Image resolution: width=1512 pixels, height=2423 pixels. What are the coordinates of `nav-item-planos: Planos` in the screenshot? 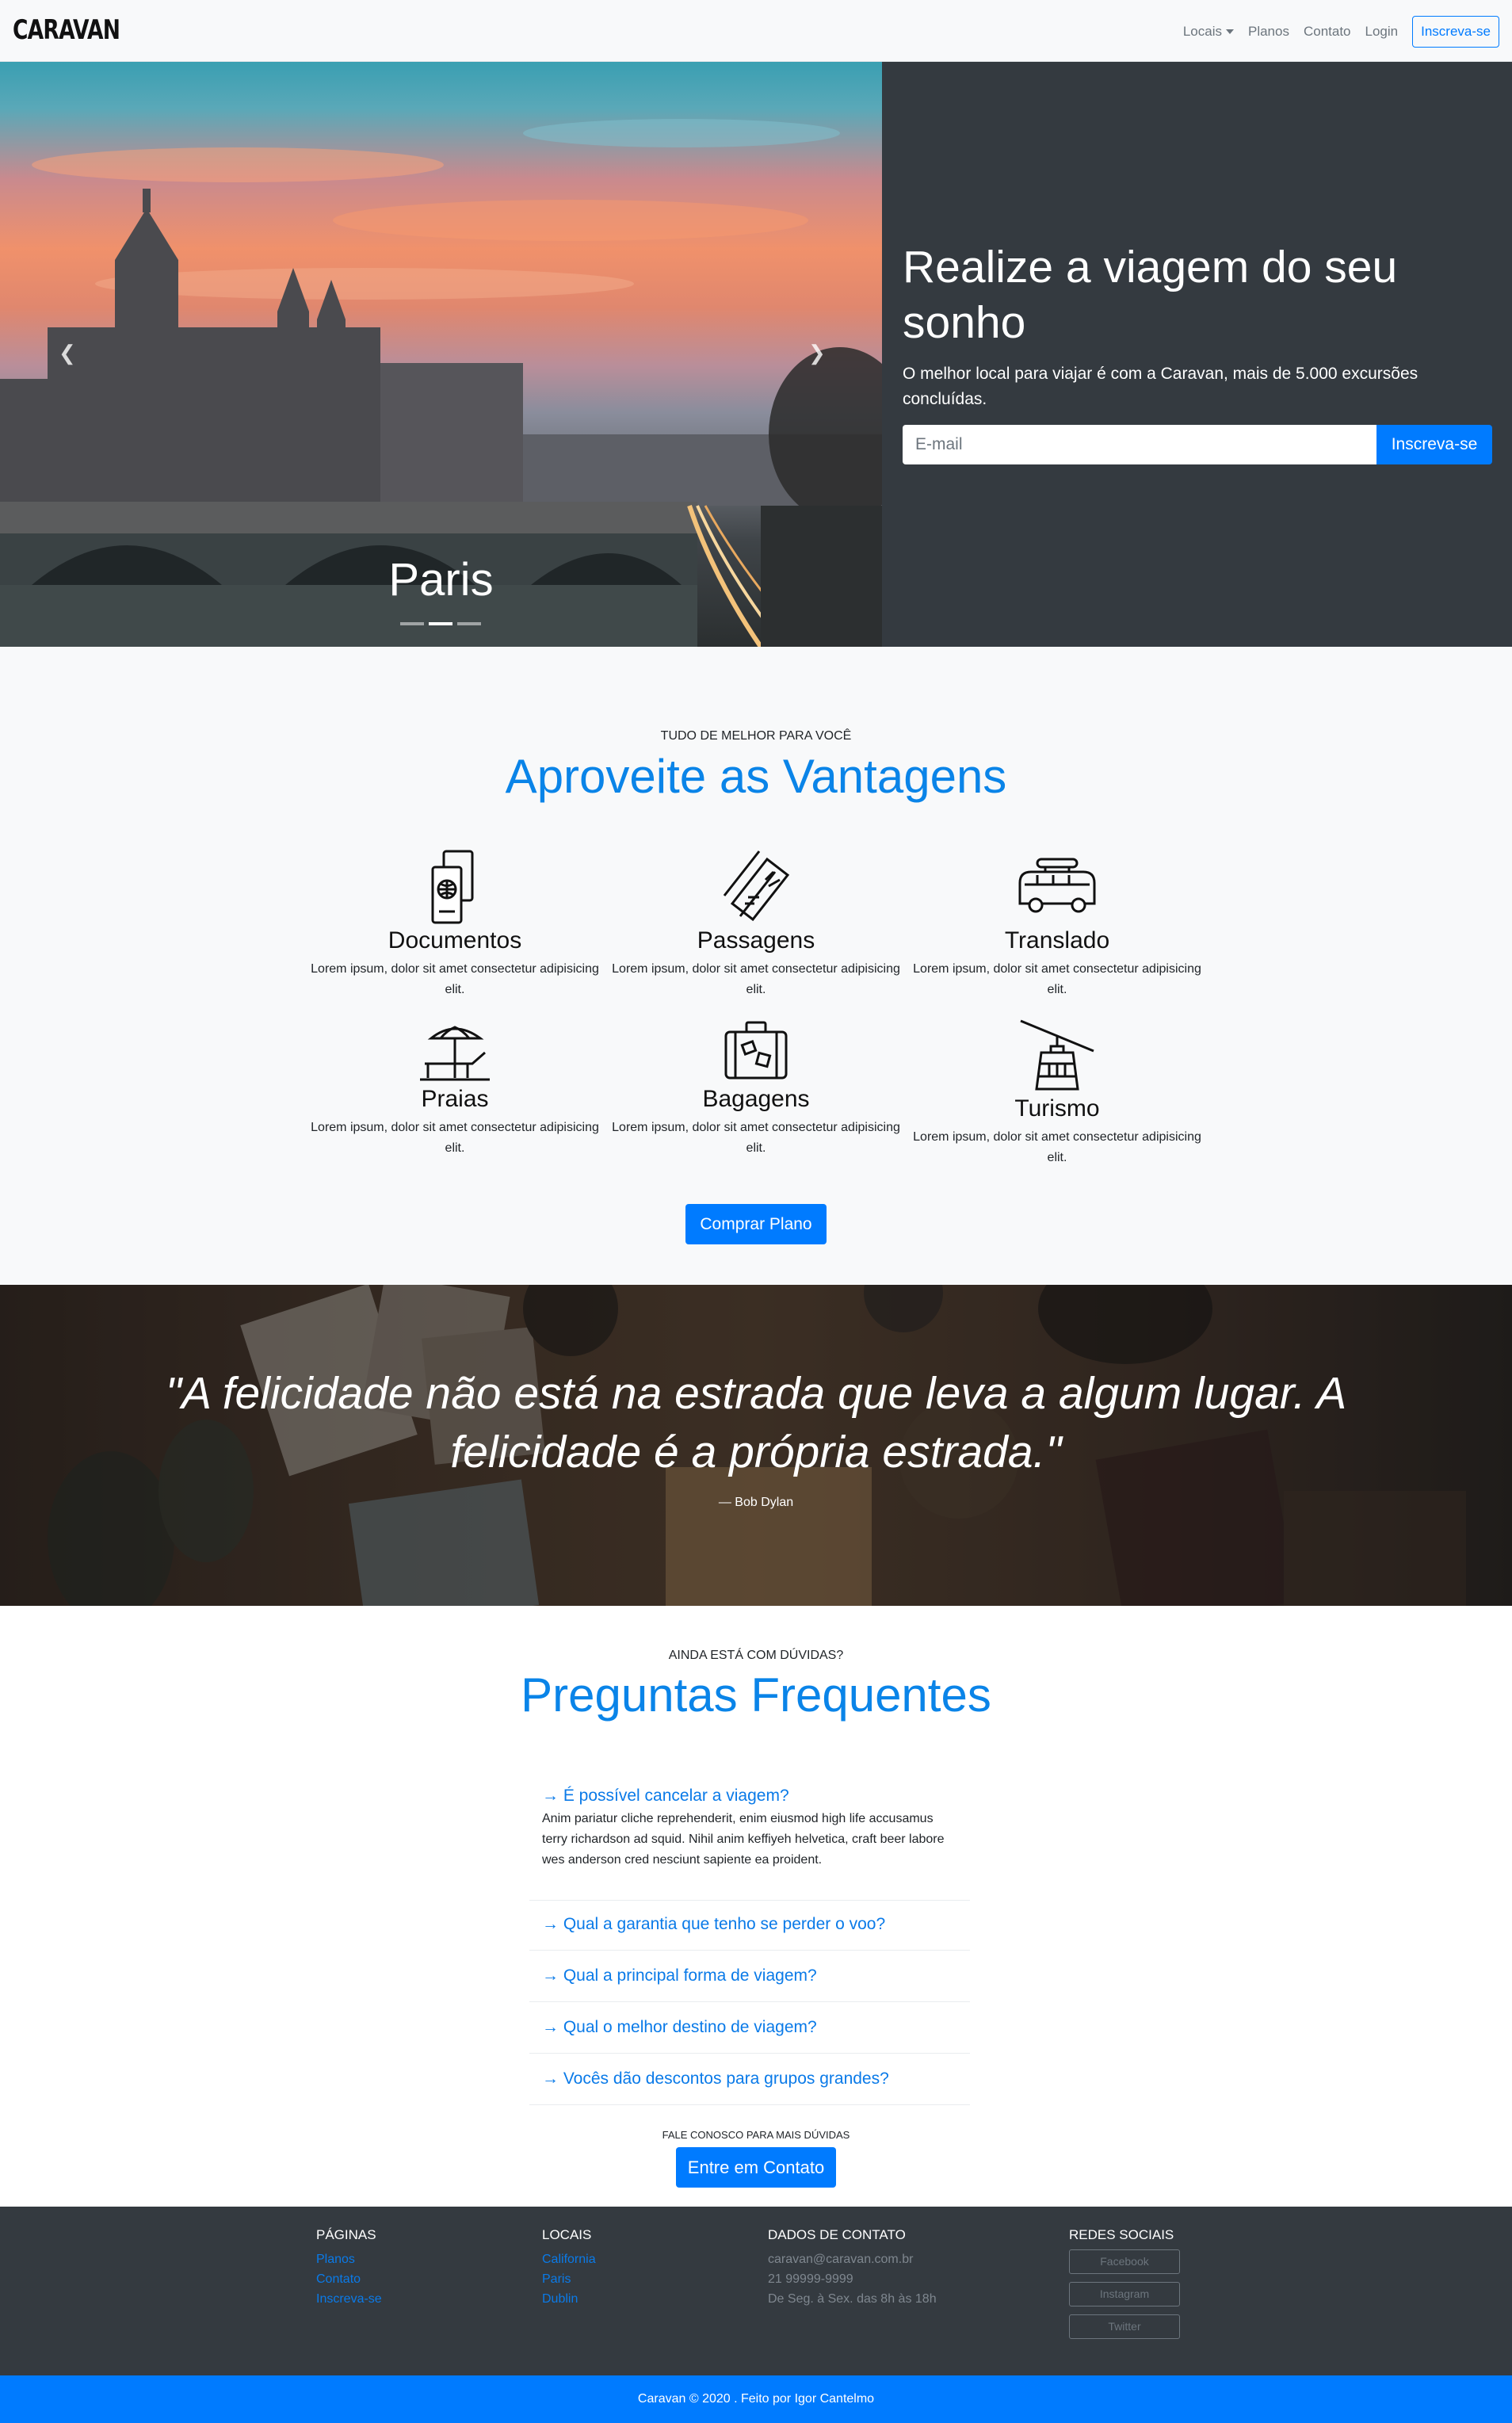 It's located at (1268, 32).